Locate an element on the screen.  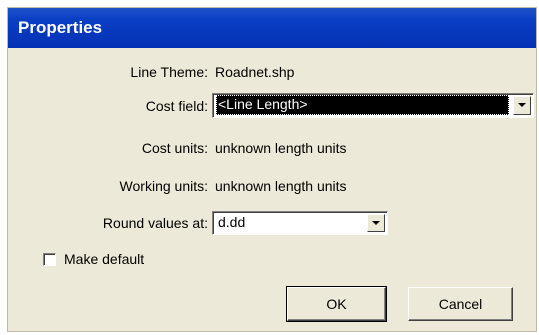
cost-units-value: unknown length units is located at coordinates (281, 148).